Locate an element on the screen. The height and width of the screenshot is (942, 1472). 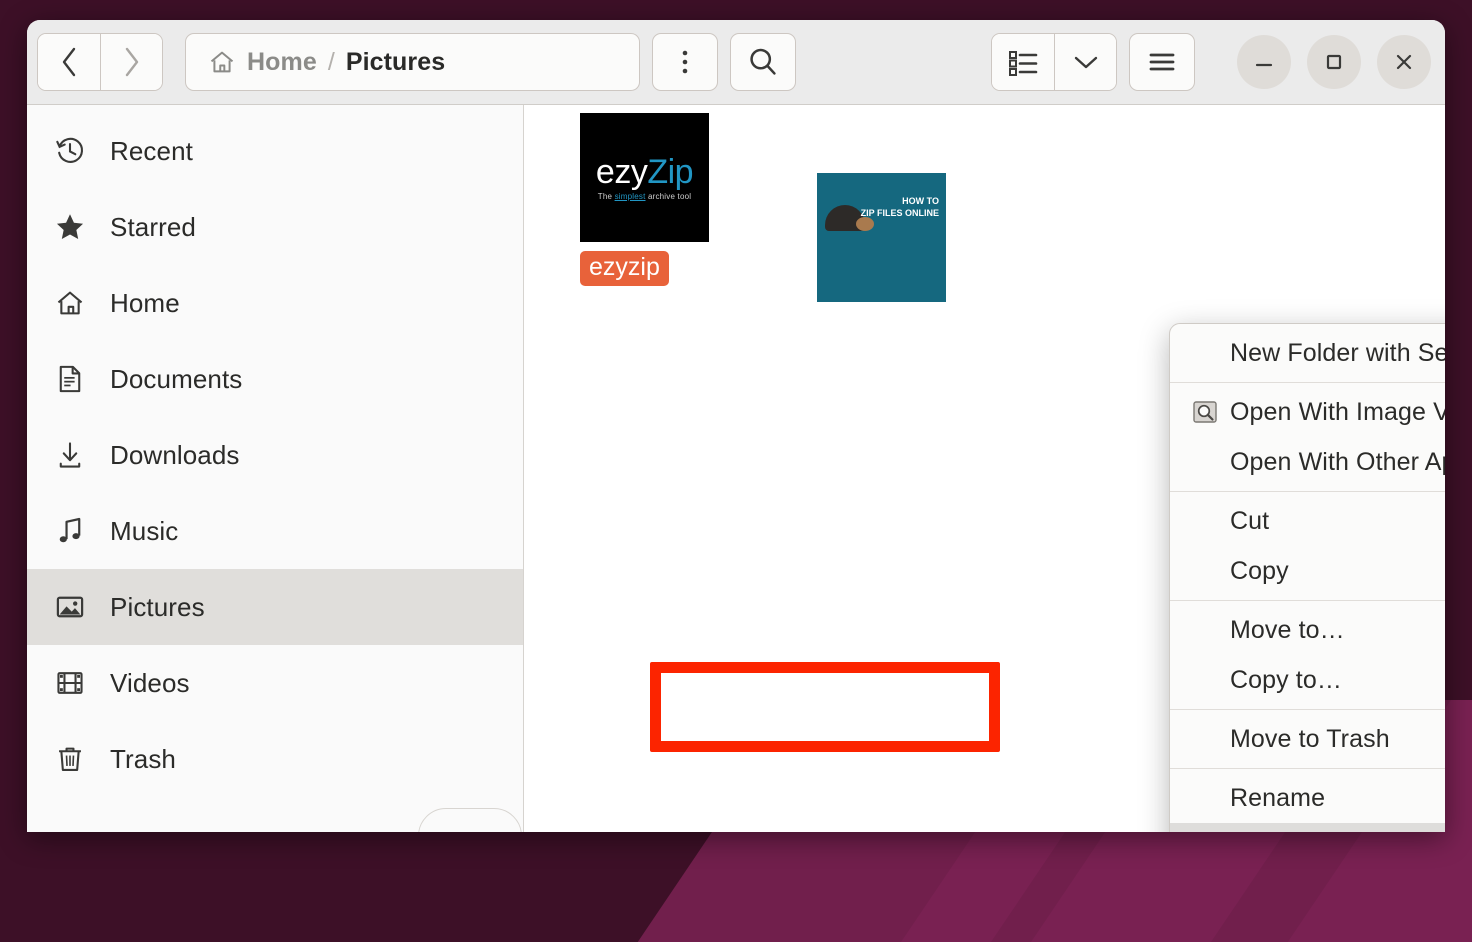
navigation-buttons is located at coordinates (100, 62).